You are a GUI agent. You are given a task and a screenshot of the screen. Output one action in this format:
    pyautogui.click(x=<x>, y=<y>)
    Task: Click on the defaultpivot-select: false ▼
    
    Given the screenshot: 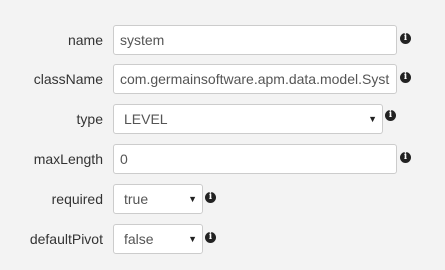 What is the action you would take?
    pyautogui.click(x=158, y=239)
    